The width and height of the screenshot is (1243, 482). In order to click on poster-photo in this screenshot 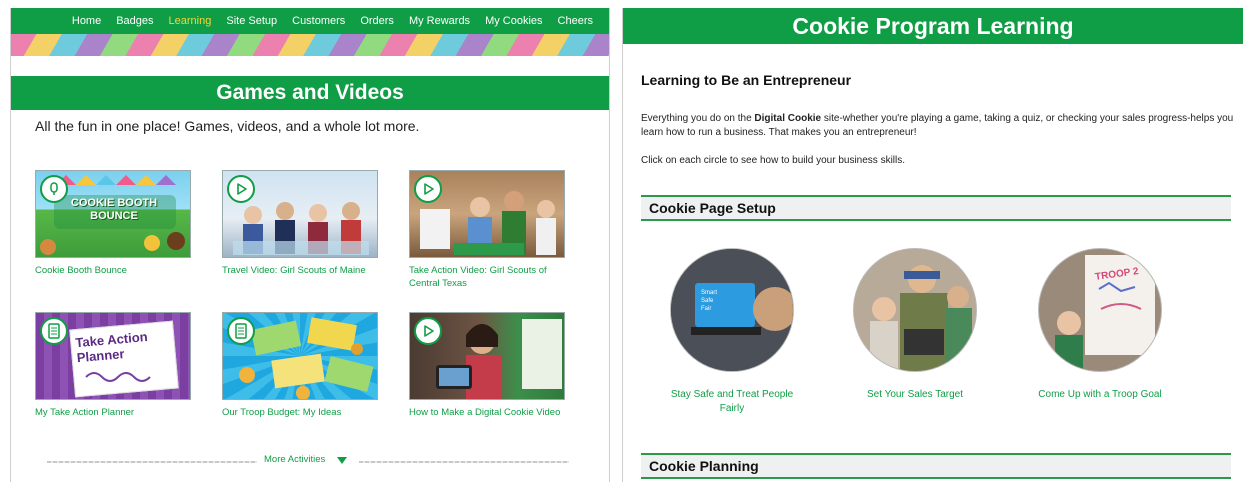, I will do `click(1100, 310)`.